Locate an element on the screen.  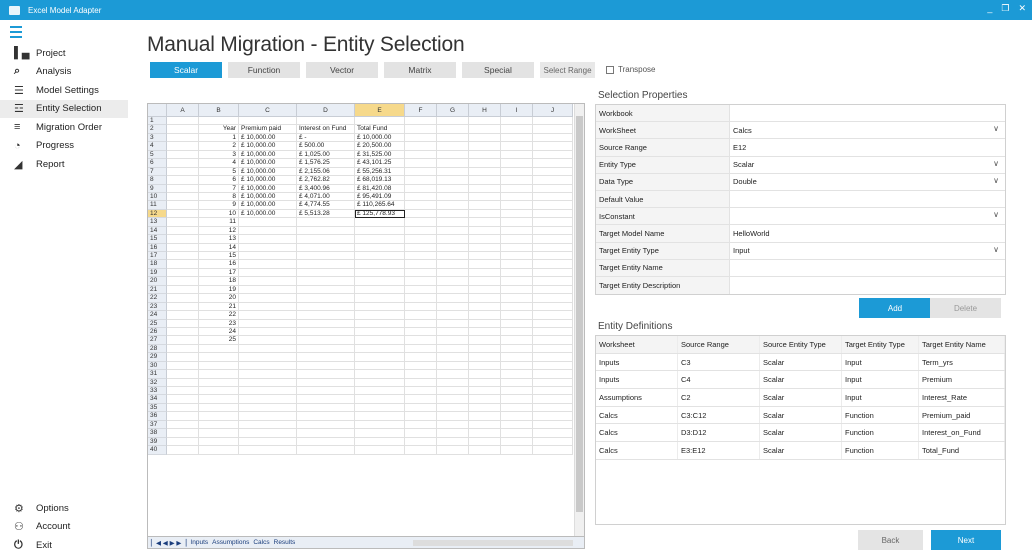
sheet-tab-assumptions: Assumptions is located at coordinates (230, 542).